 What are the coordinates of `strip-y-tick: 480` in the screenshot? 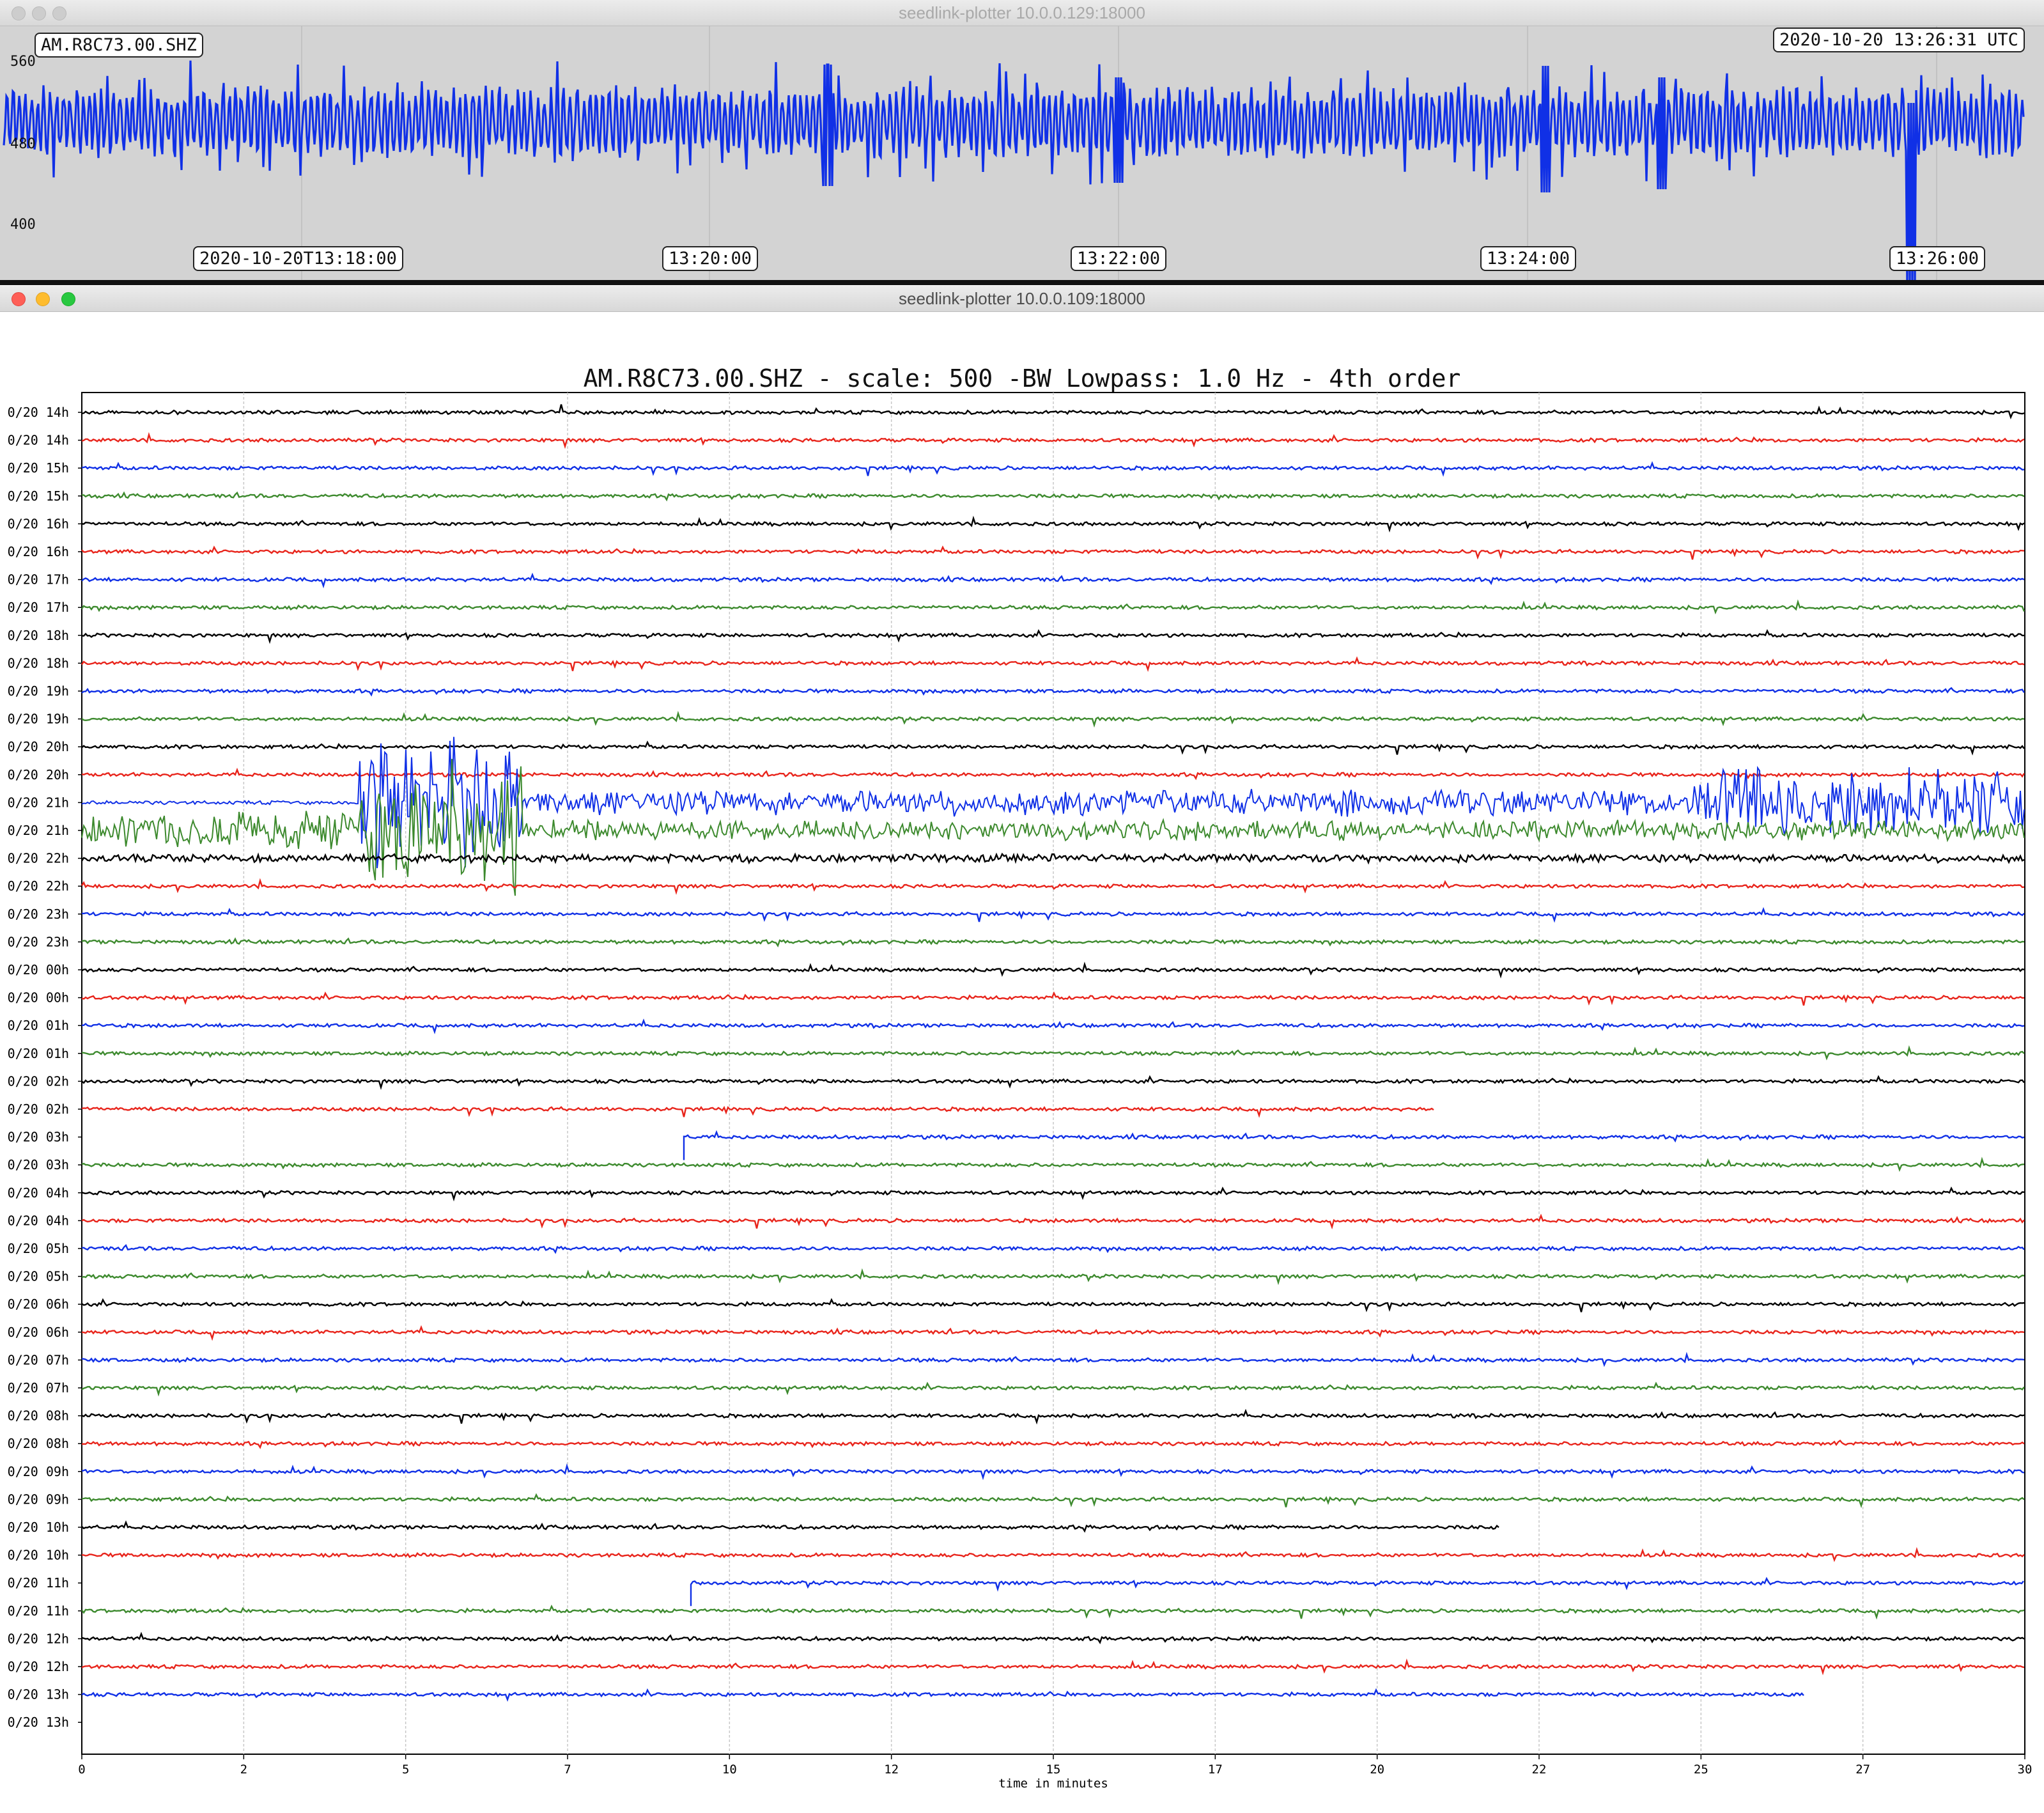 It's located at (23, 144).